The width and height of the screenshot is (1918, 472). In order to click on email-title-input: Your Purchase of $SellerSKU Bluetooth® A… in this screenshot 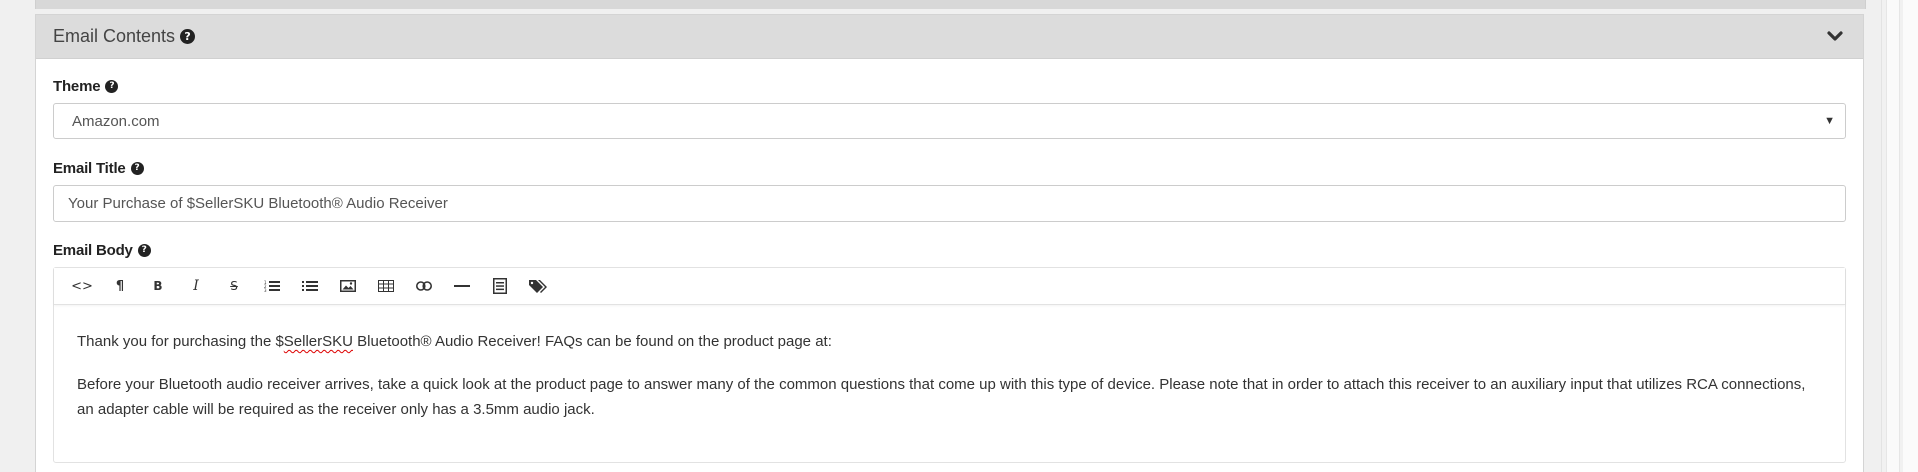, I will do `click(949, 203)`.